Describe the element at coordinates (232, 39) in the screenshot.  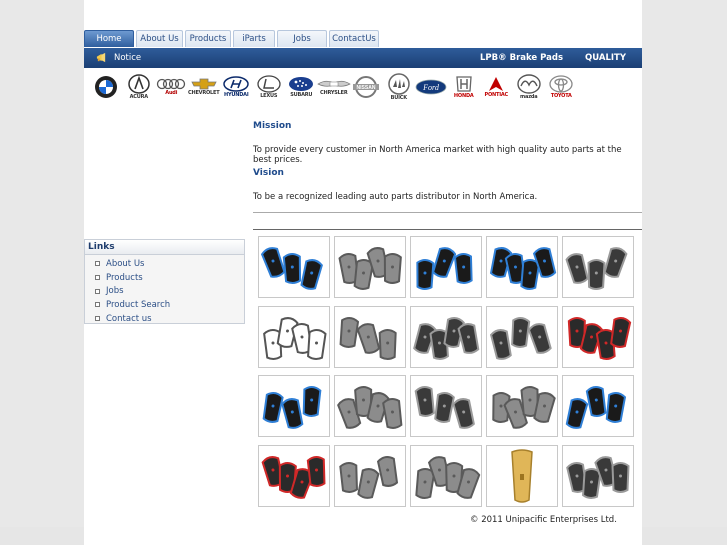
I see `main-nav-tabs: Home About Us Products iParts Jobs ContactUs` at that location.